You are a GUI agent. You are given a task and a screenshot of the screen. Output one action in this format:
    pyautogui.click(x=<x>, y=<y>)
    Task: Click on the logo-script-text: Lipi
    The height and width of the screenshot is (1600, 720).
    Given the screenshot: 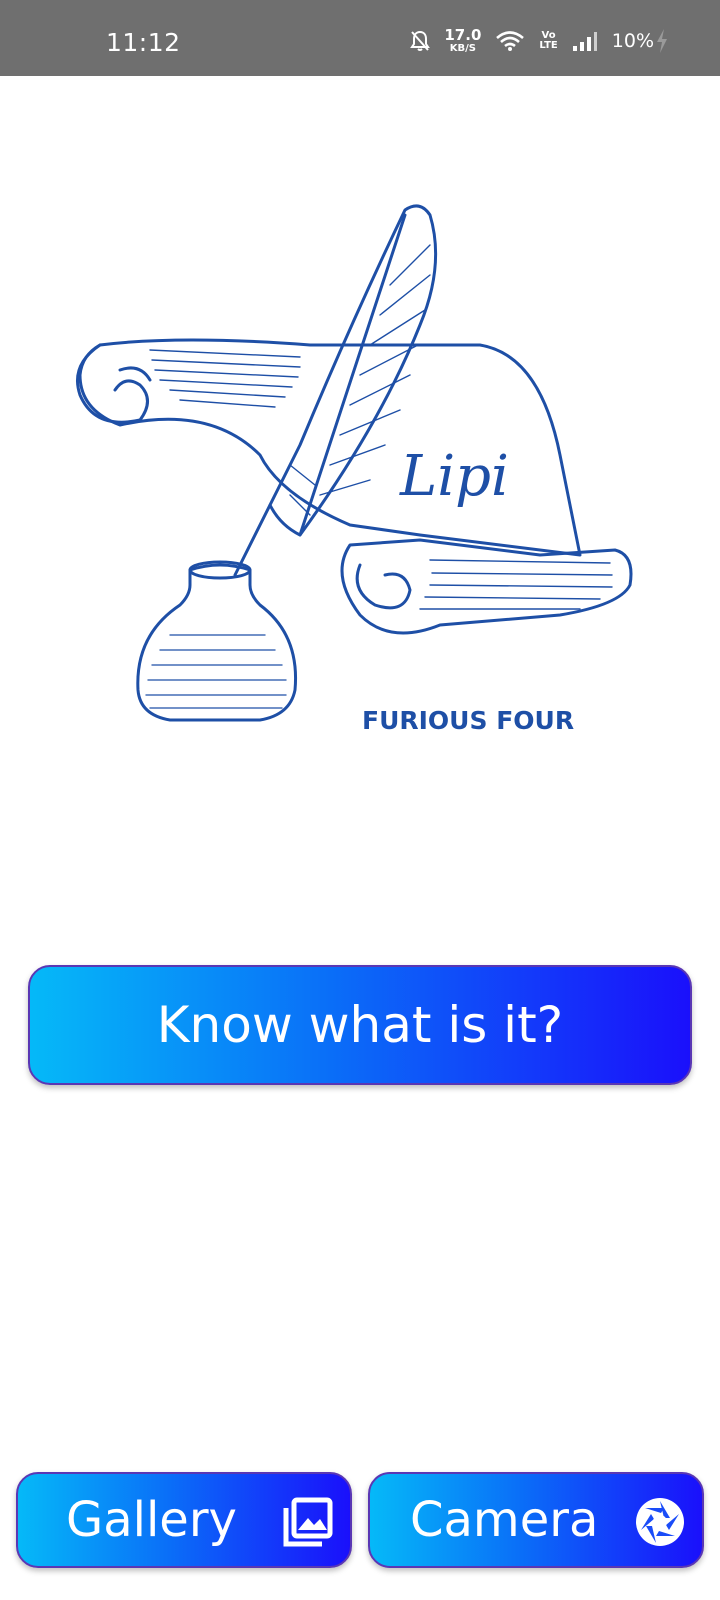 What is the action you would take?
    pyautogui.click(x=454, y=476)
    